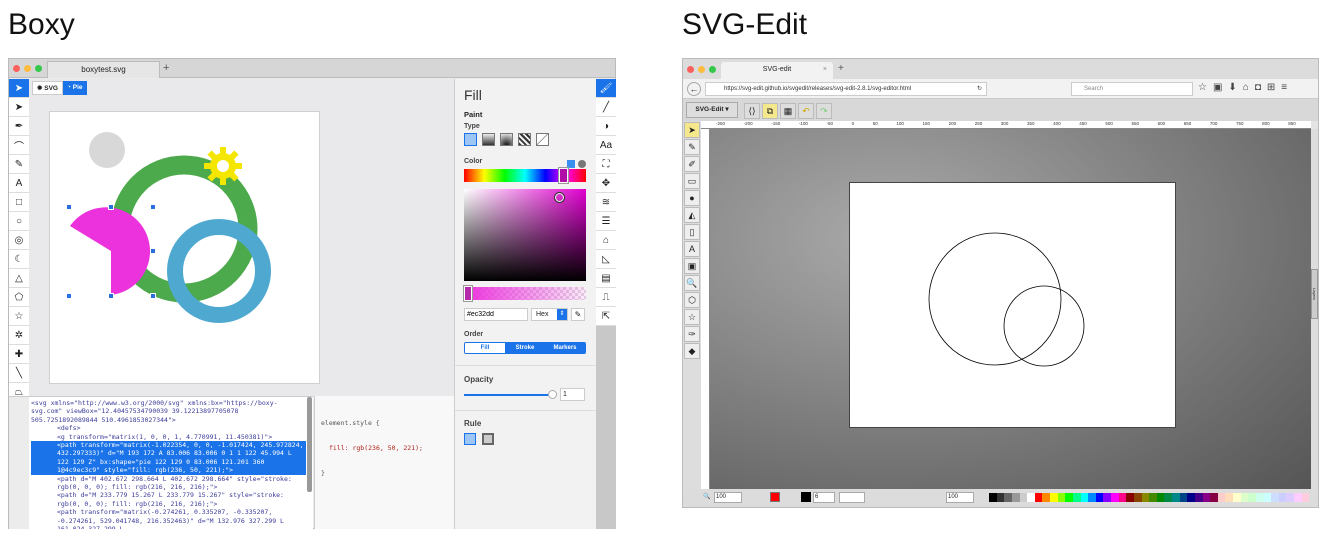 This screenshot has height=538, width=1321. I want to click on hue-slider, so click(525, 175).